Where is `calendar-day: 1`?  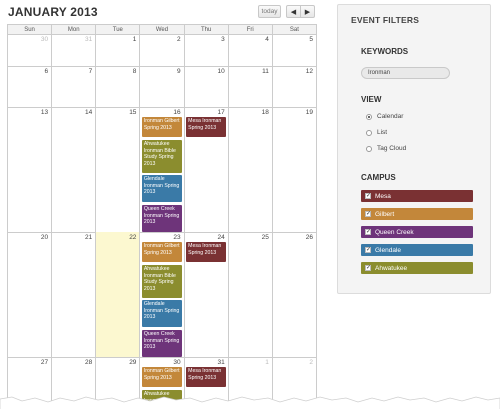 calendar-day: 1 is located at coordinates (118, 50).